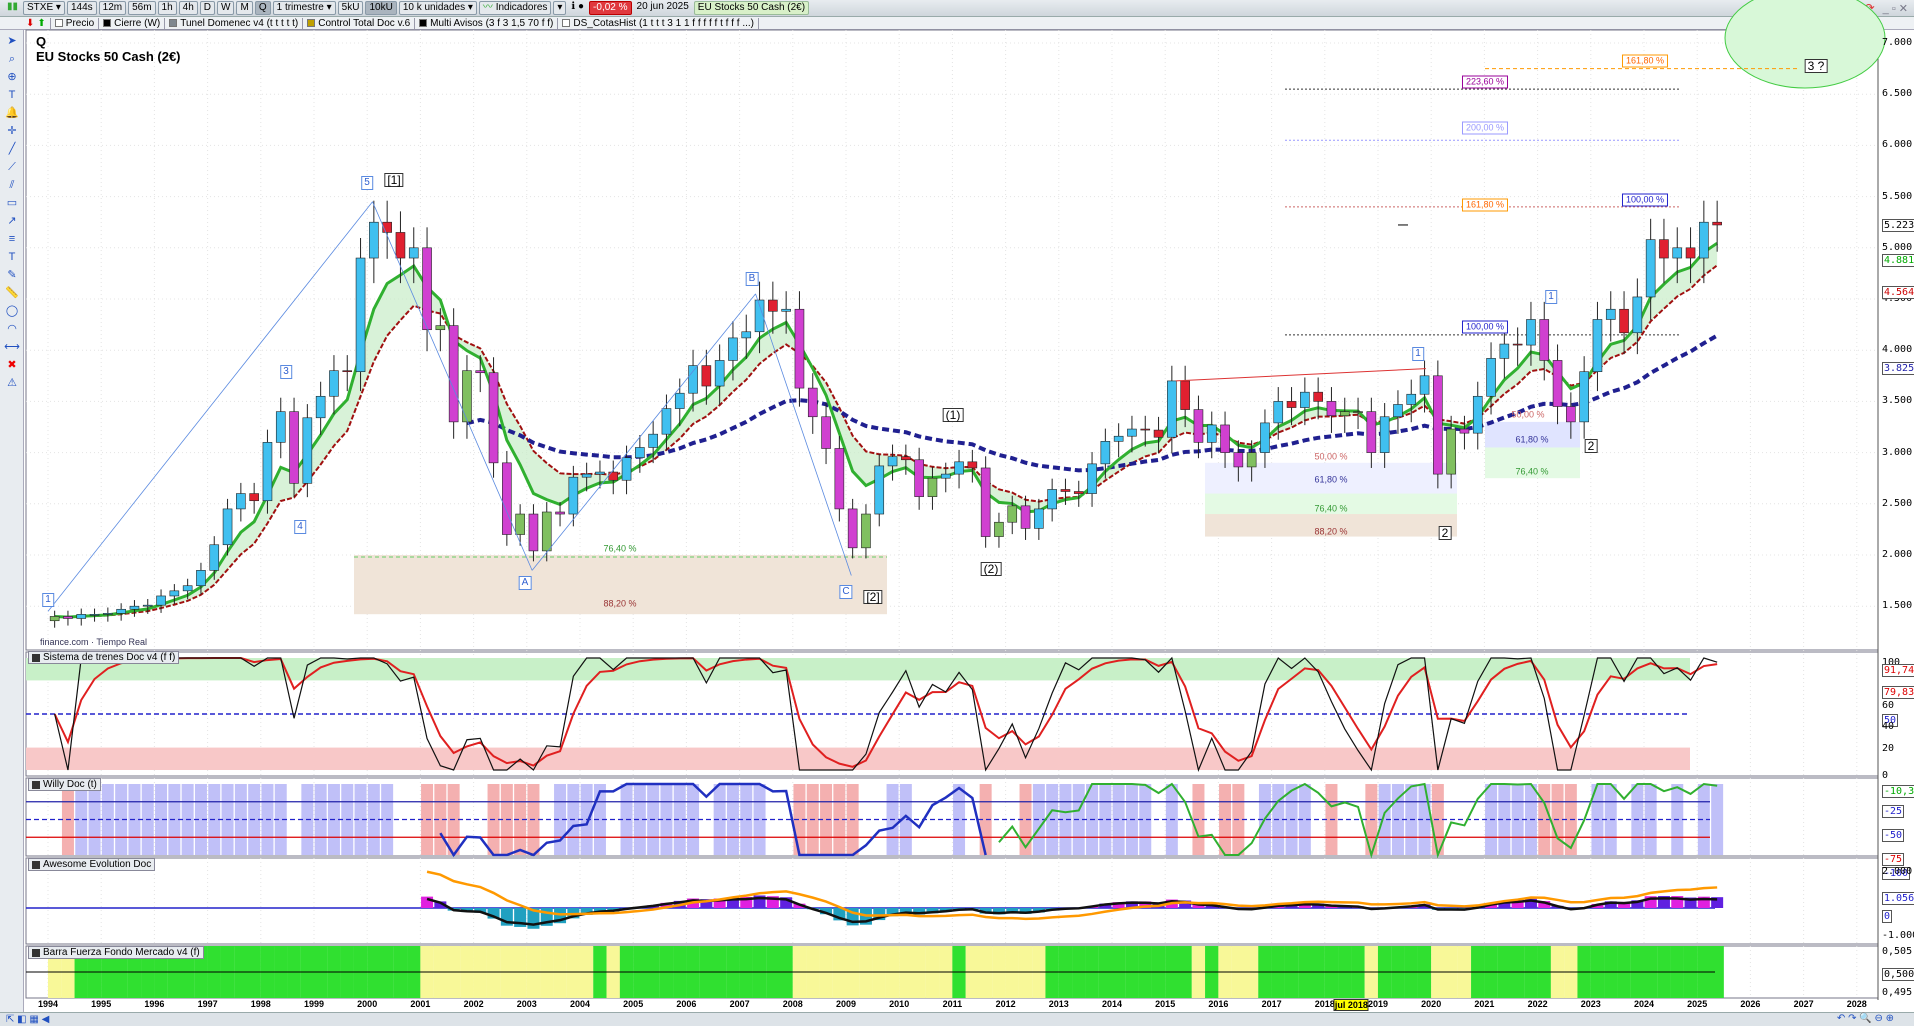  I want to click on panel-title-barra: Barra Fuerza Fondo Mercado v4 (f), so click(116, 952).